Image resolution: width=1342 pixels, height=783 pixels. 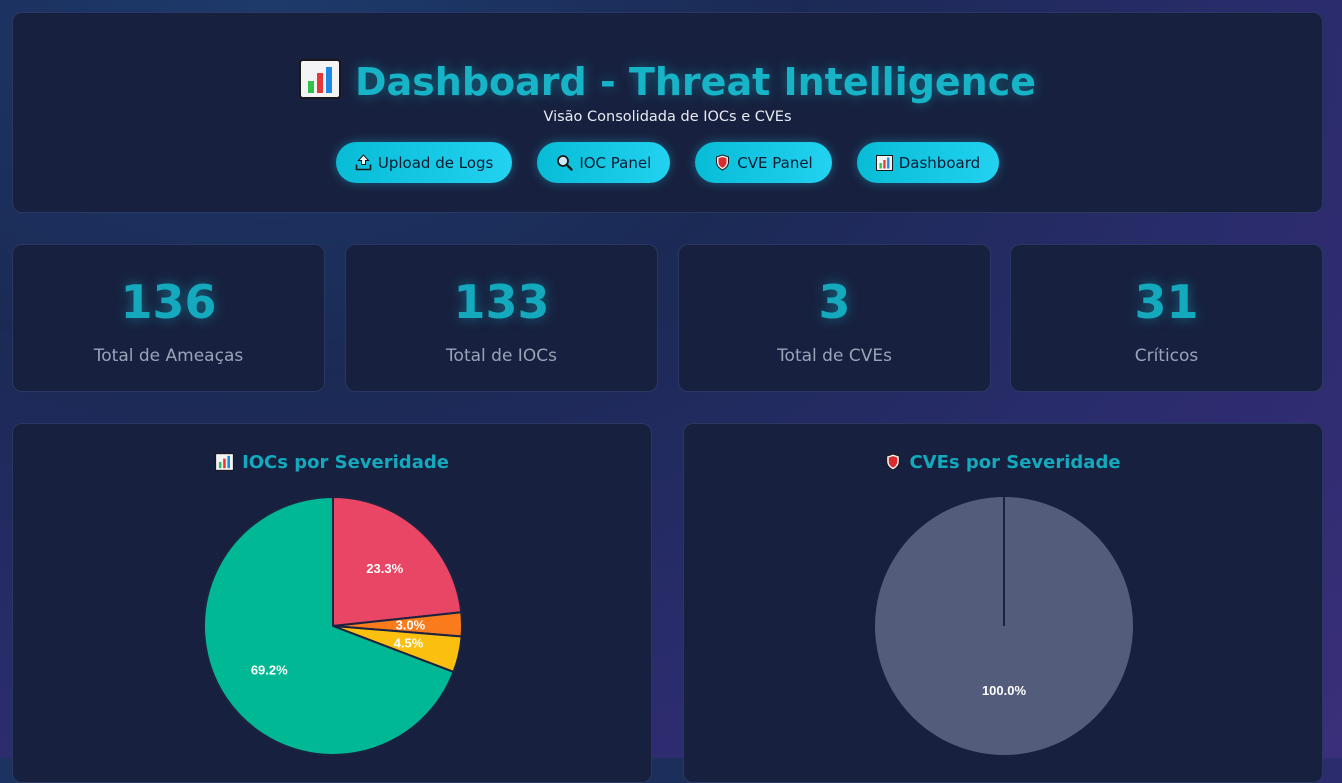 I want to click on pie-slice-label: 23.3%, so click(x=384, y=568).